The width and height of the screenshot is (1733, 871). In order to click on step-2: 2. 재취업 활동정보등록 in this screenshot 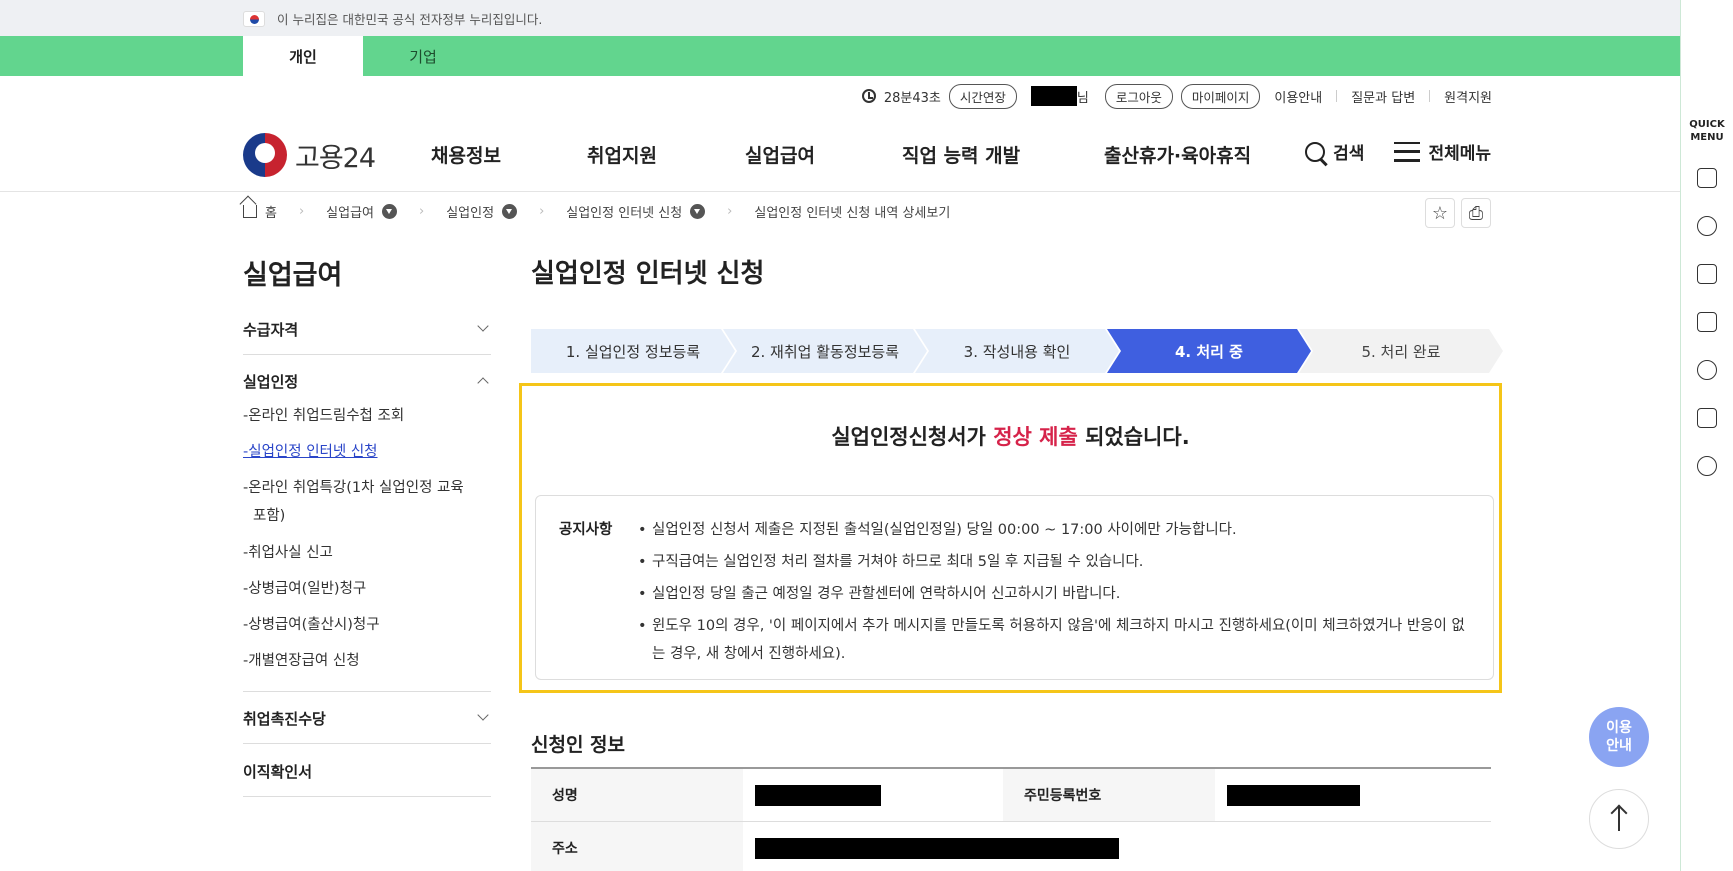, I will do `click(825, 351)`.